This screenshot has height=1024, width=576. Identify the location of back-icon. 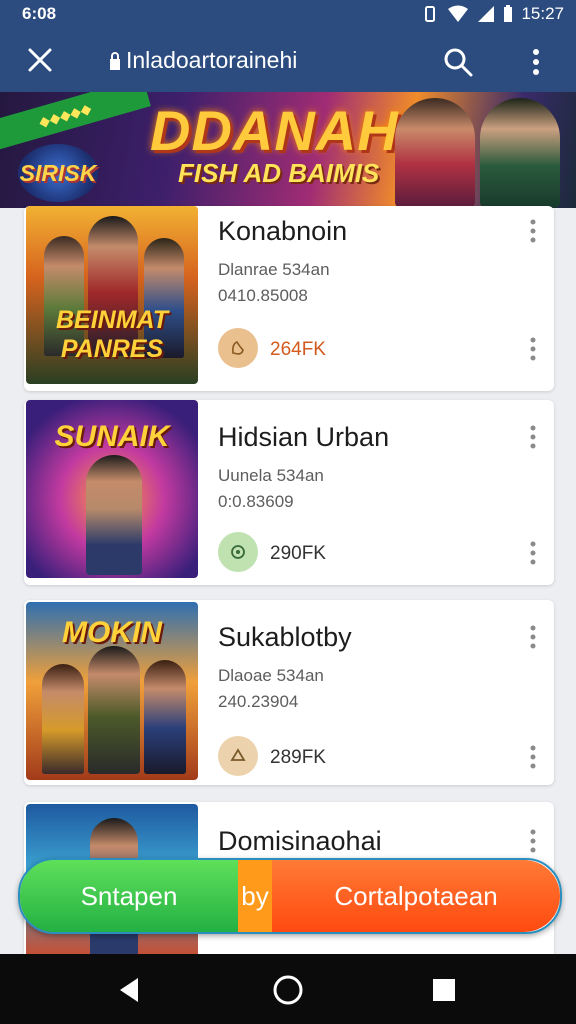
(130, 990).